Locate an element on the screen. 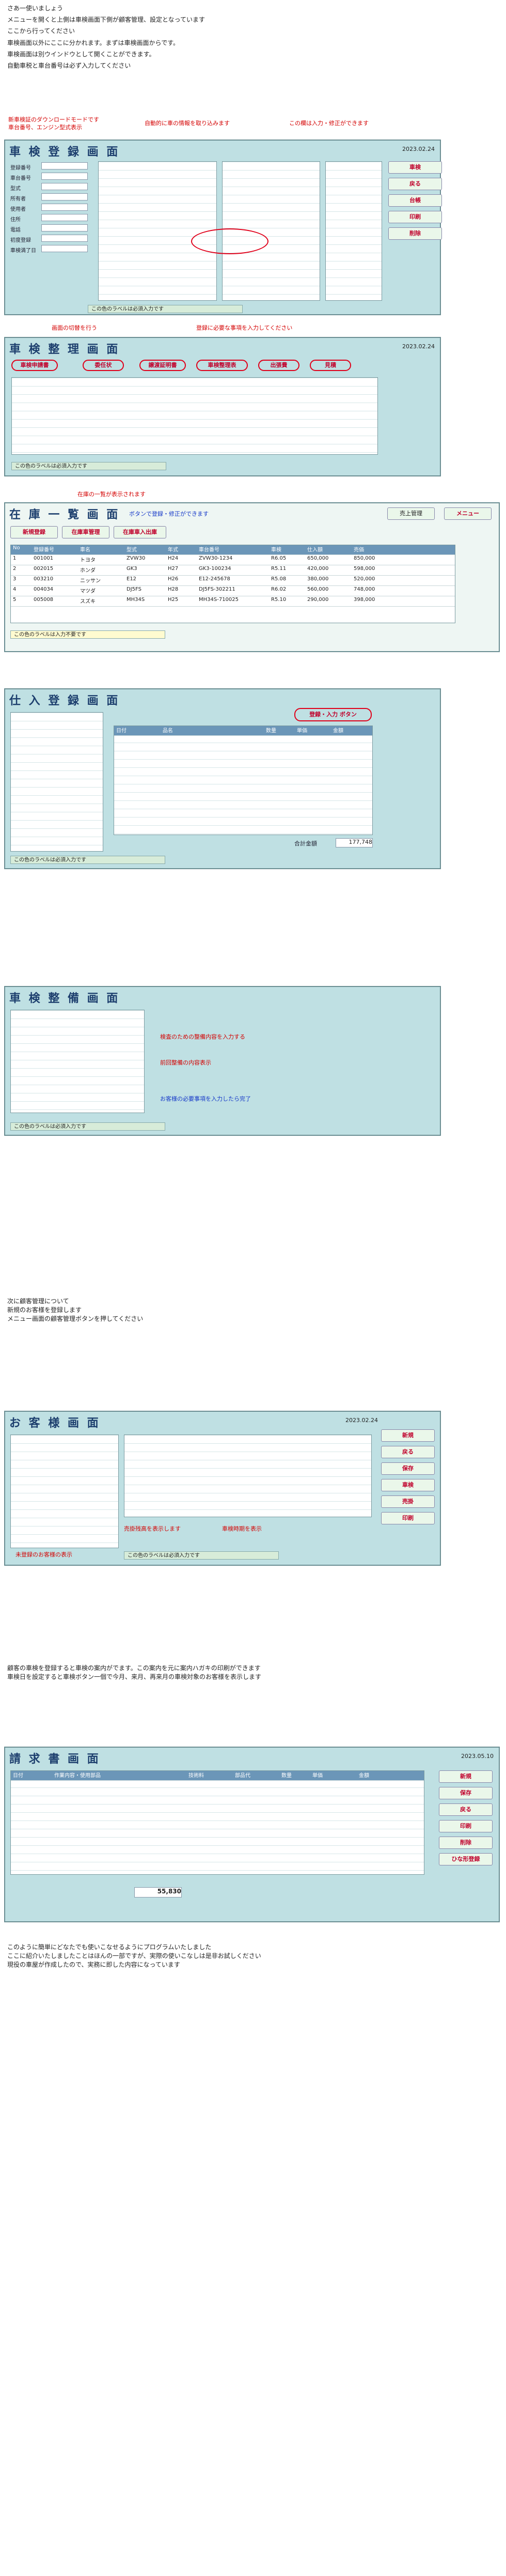 The height and width of the screenshot is (2576, 506). intro-line: 車検画面以外にここに分かれます。まずは車検画面からです。 is located at coordinates (93, 43).